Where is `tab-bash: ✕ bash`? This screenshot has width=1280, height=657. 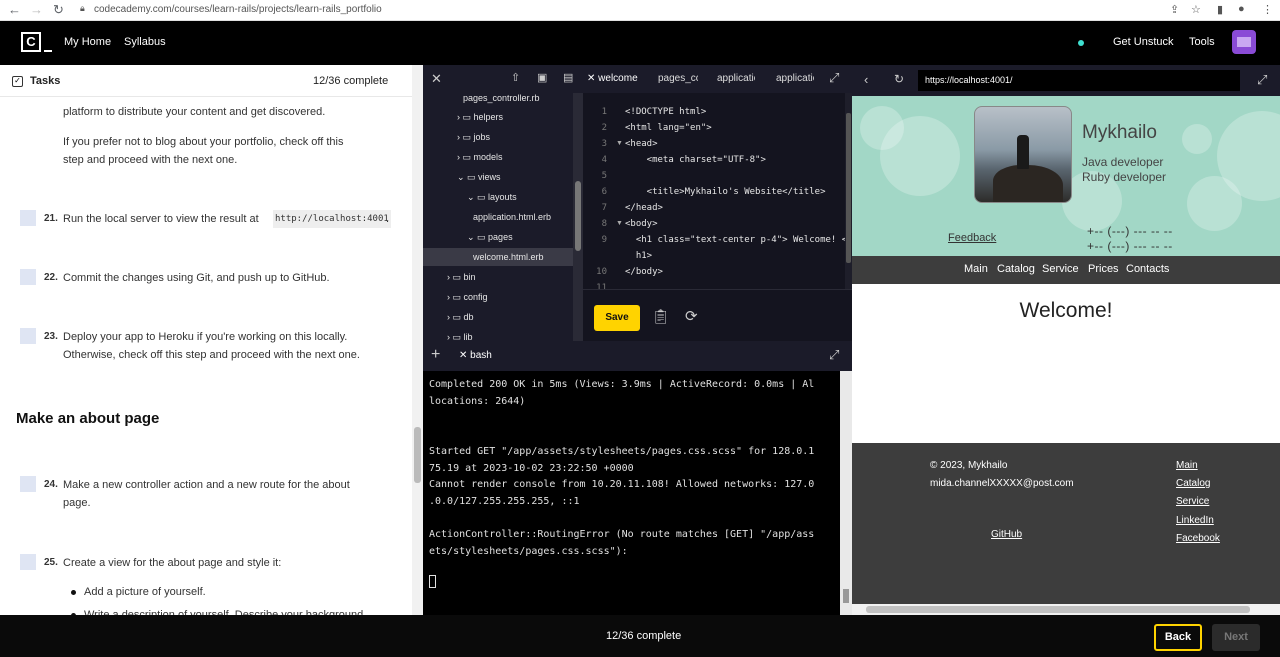 tab-bash: ✕ bash is located at coordinates (475, 355).